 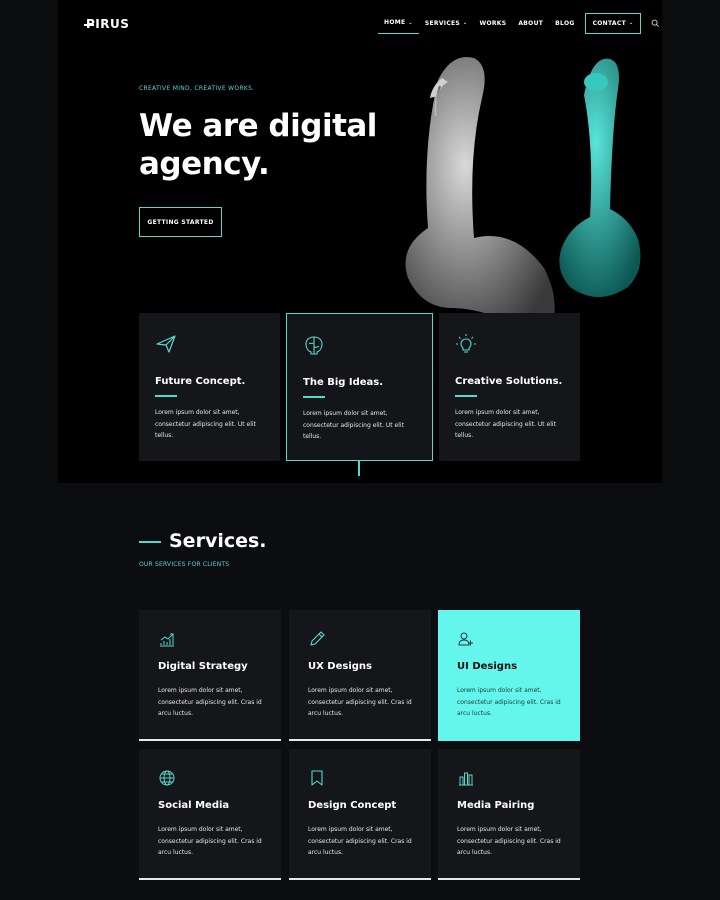 What do you see at coordinates (465, 639) in the screenshot?
I see `user-design-icon` at bounding box center [465, 639].